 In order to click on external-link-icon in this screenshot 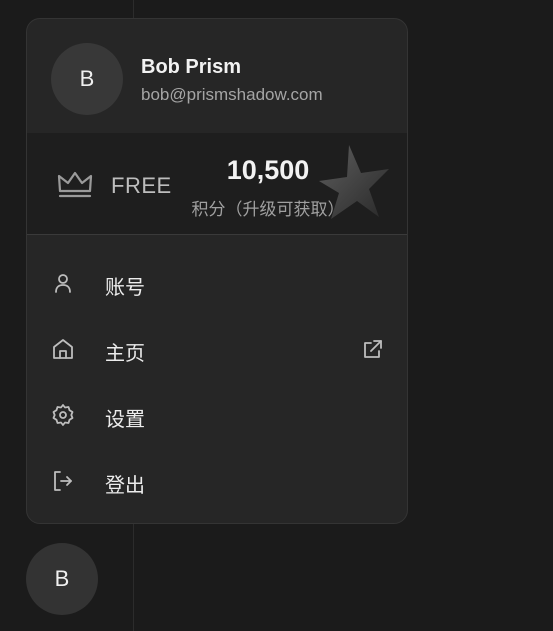, I will do `click(373, 349)`.